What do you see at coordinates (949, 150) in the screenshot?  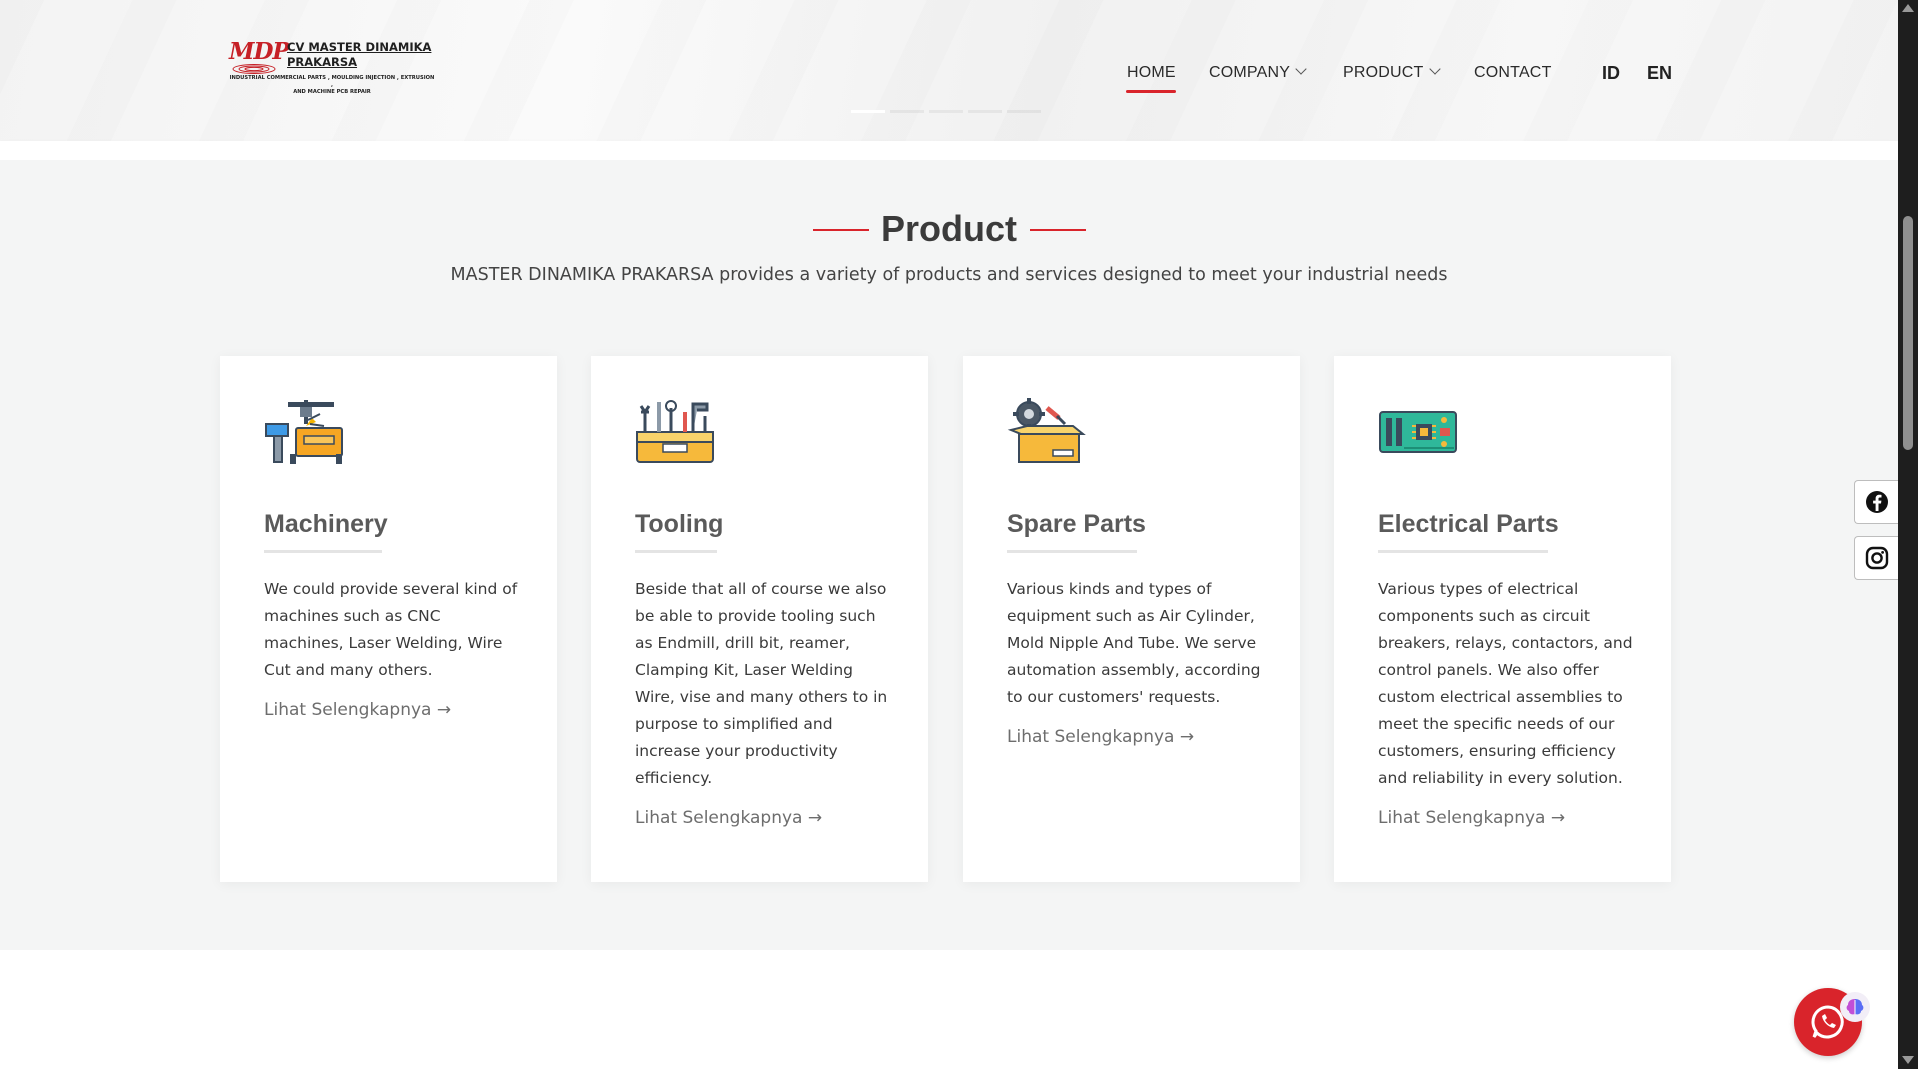 I see `header-bottom-bar` at bounding box center [949, 150].